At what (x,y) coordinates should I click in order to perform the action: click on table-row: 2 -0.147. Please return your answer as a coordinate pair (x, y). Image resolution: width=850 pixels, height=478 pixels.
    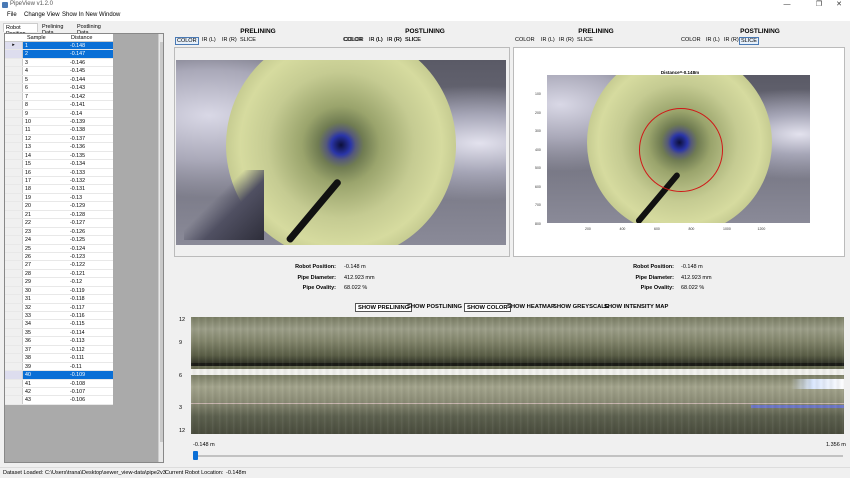
    Looking at the image, I should click on (59, 54).